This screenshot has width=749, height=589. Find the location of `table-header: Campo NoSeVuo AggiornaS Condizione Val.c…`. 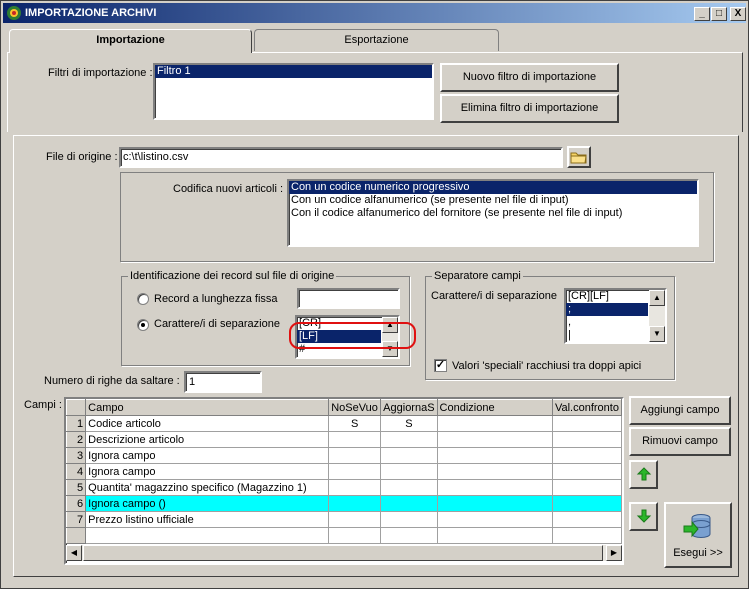

table-header: Campo NoSeVuo AggiornaS Condizione Val.c… is located at coordinates (344, 407).